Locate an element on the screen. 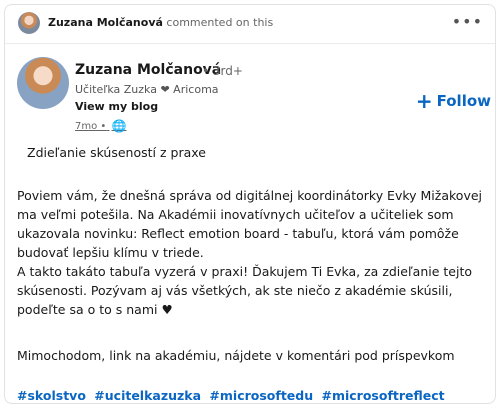 This screenshot has width=499, height=406. follow-button: + Follow is located at coordinates (453, 101).